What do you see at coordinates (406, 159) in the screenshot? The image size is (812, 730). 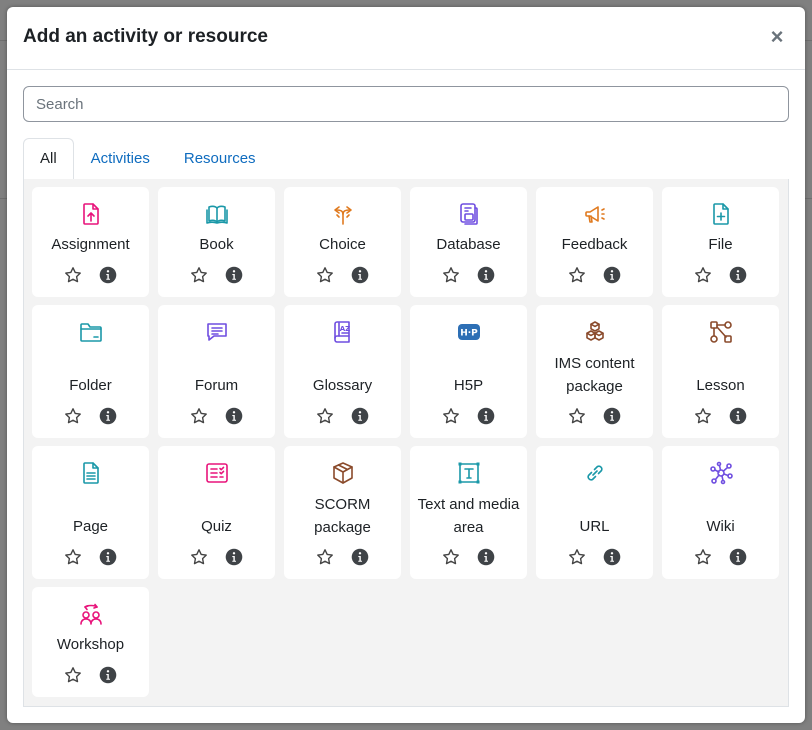 I see `tab-bar: All Activities Resources` at bounding box center [406, 159].